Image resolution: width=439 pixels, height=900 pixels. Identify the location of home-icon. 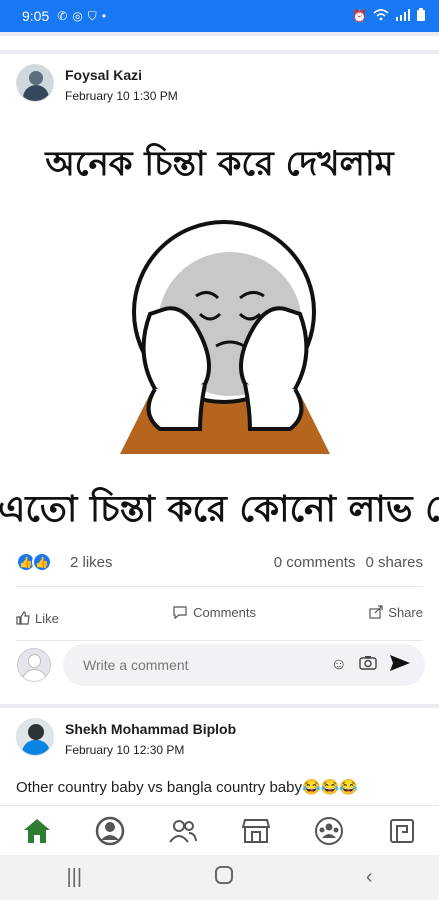
(37, 831).